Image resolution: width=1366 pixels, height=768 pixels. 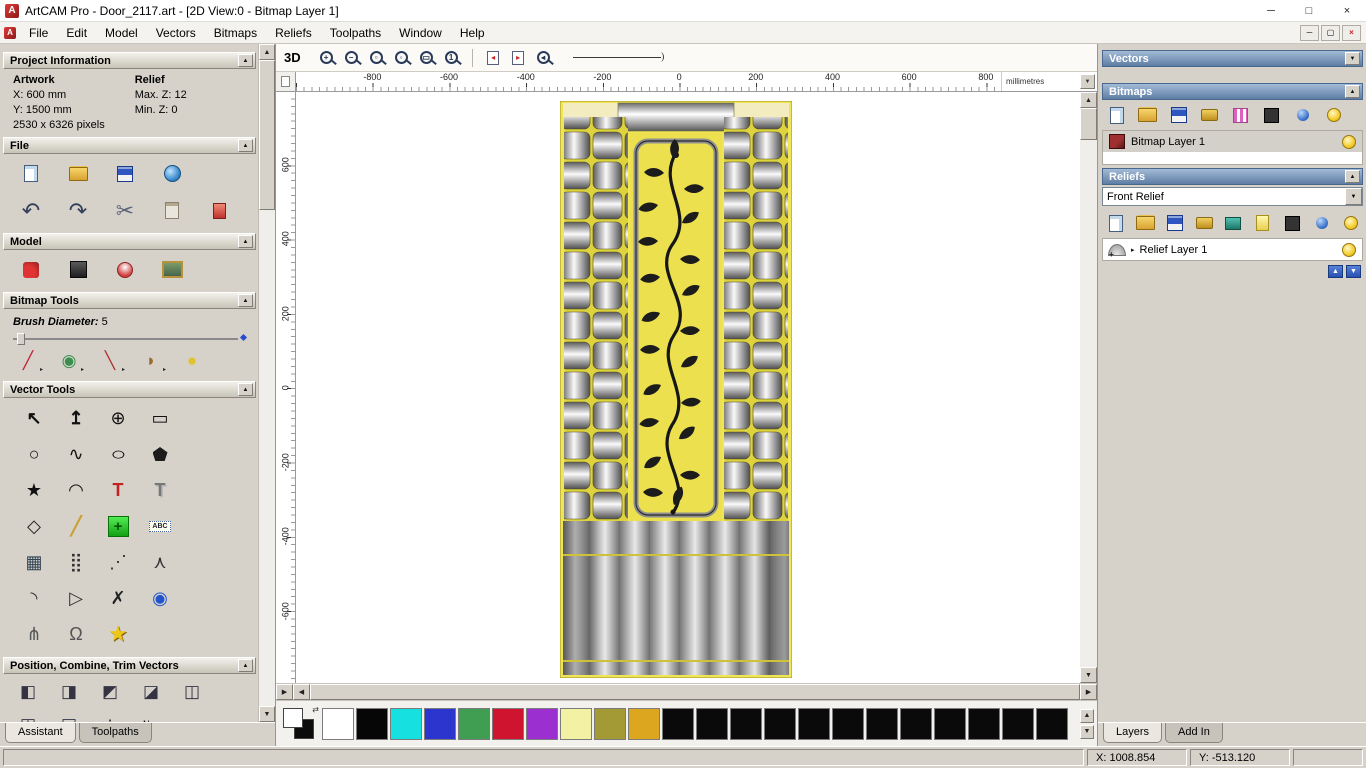 I want to click on draw-tool: ╱, so click(x=28, y=360).